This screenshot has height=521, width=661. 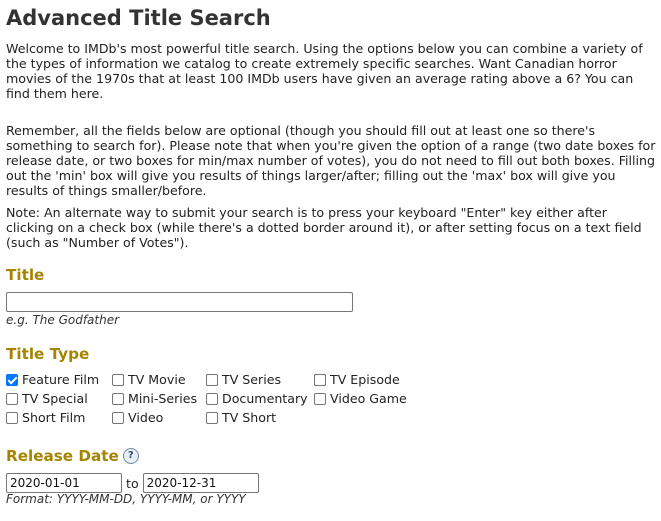 What do you see at coordinates (200, 483) in the screenshot?
I see `release-date-max-input` at bounding box center [200, 483].